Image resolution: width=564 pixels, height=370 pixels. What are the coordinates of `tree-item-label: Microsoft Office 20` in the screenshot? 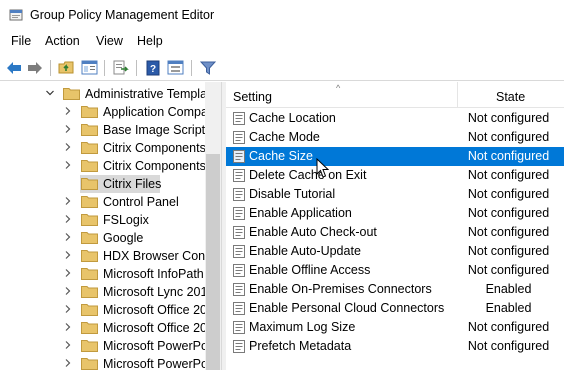 It's located at (154, 328).